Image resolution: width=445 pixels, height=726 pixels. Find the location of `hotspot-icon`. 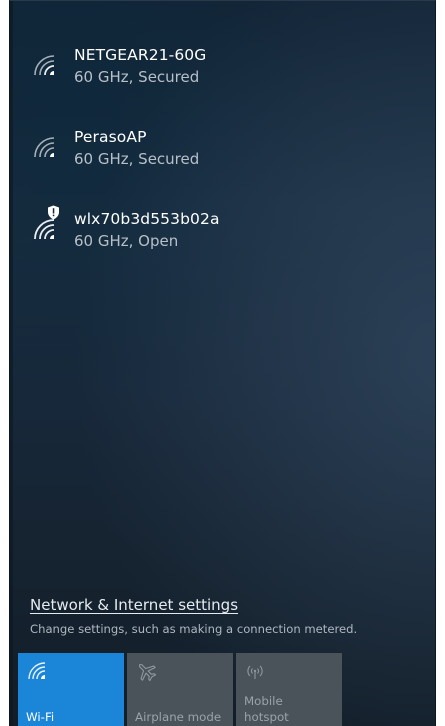

hotspot-icon is located at coordinates (255, 671).